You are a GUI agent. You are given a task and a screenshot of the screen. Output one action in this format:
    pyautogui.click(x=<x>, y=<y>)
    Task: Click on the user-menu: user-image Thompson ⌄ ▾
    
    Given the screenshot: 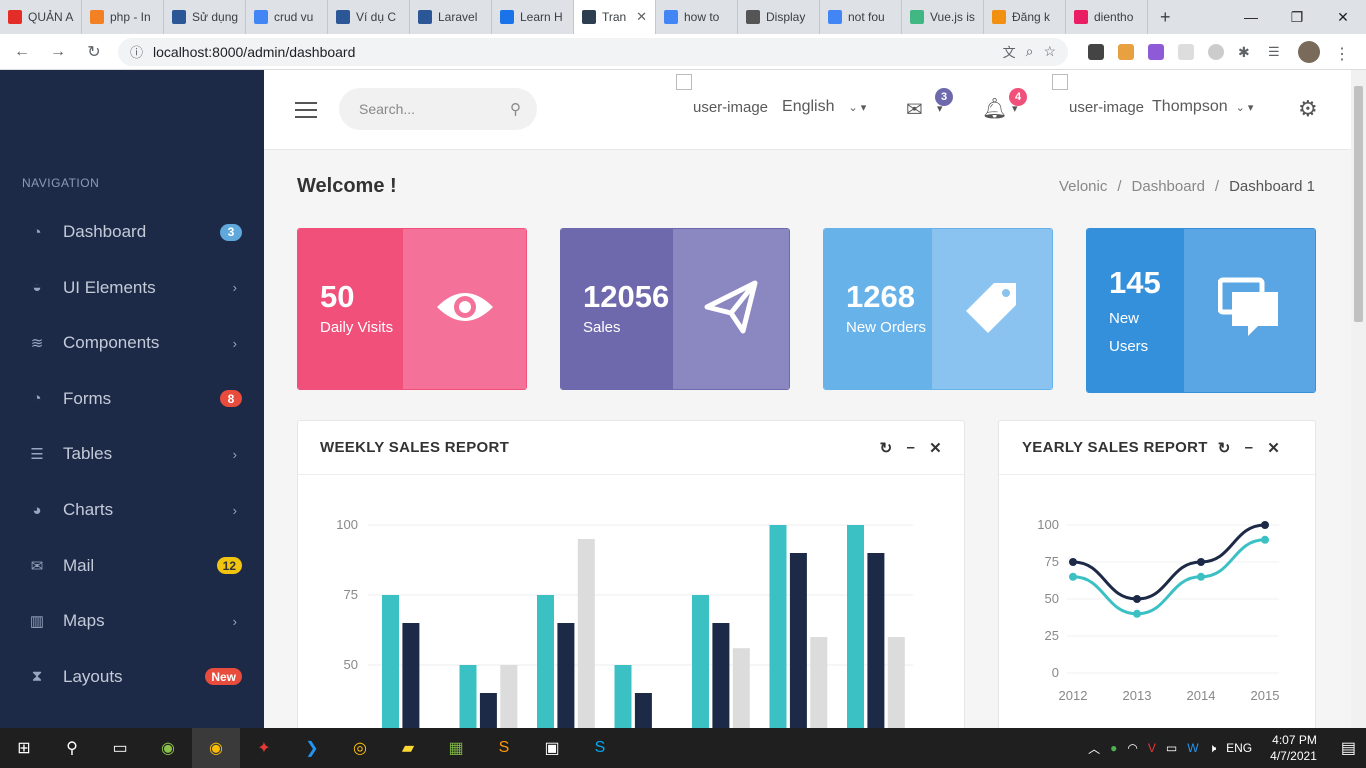 What is the action you would take?
    pyautogui.click(x=1152, y=95)
    